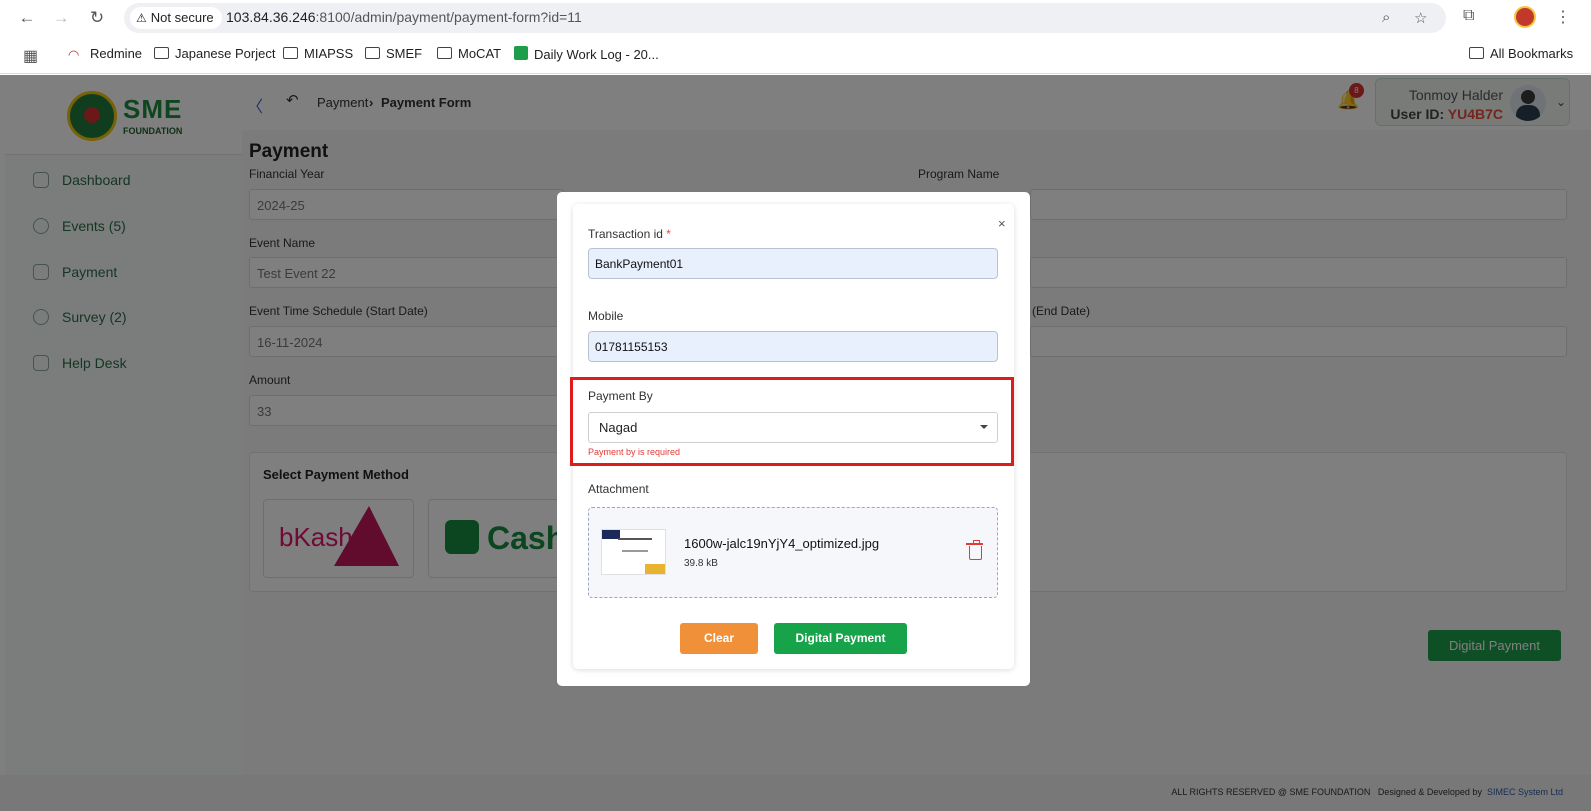  I want to click on file-thumbnail, so click(633, 552).